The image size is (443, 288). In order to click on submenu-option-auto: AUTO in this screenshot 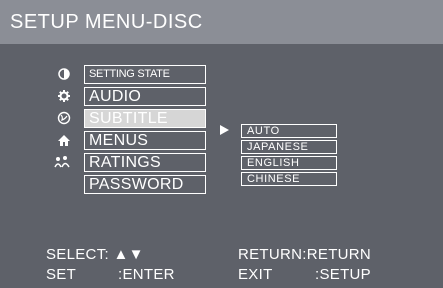, I will do `click(289, 131)`.